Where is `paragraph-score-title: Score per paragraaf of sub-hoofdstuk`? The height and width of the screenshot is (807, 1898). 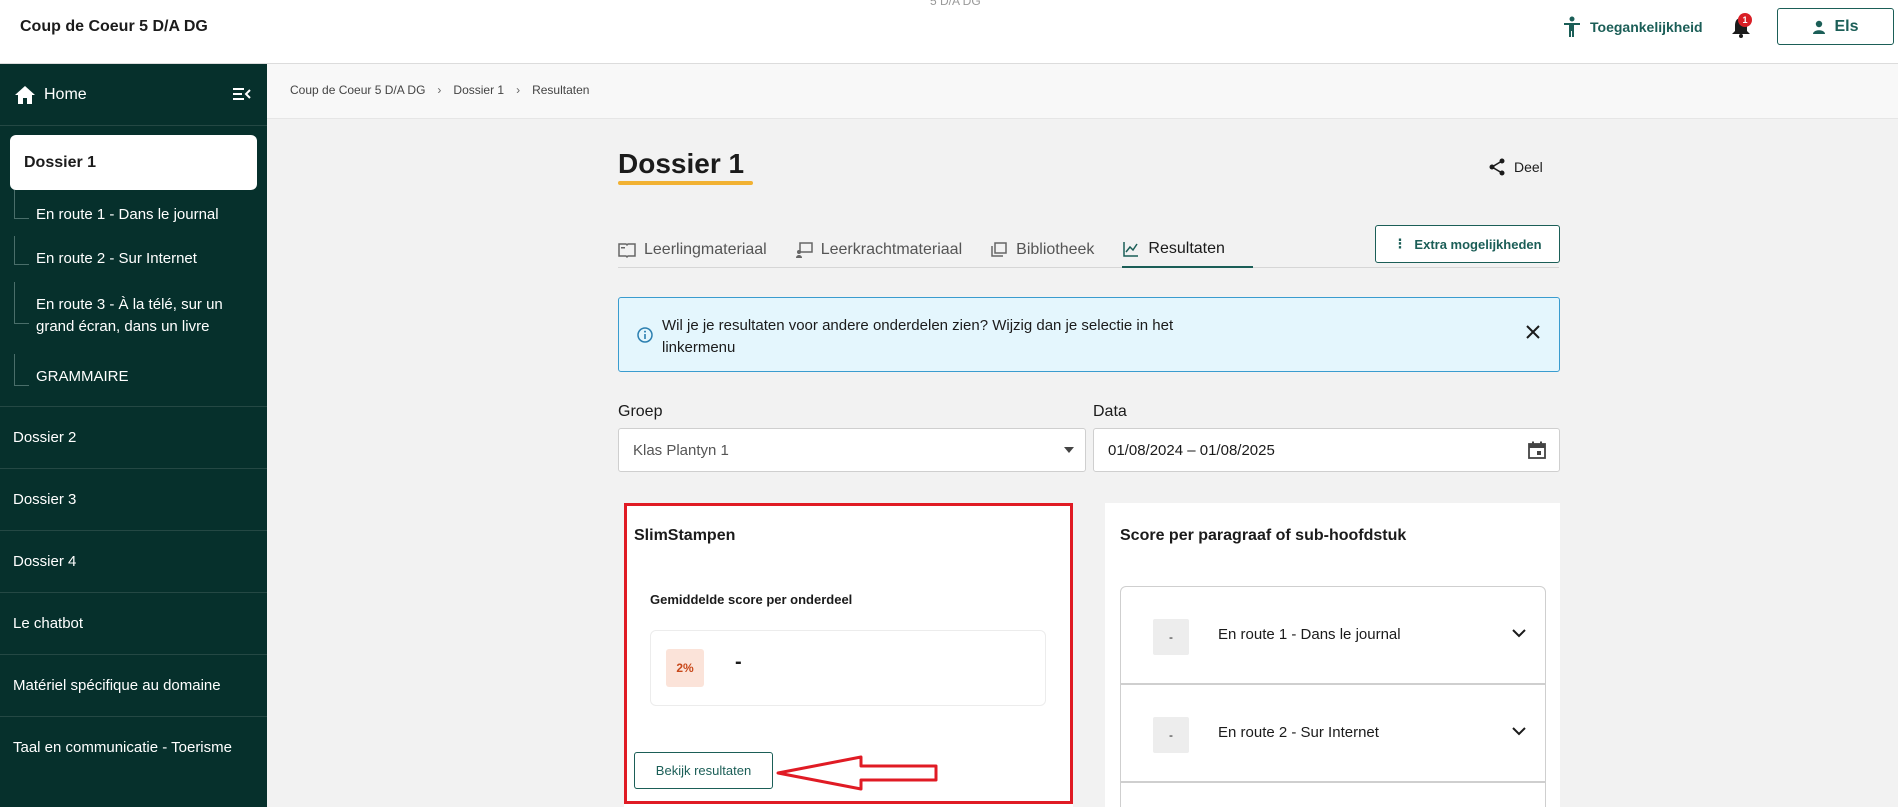
paragraph-score-title: Score per paragraaf of sub-hoofdstuk is located at coordinates (1263, 535).